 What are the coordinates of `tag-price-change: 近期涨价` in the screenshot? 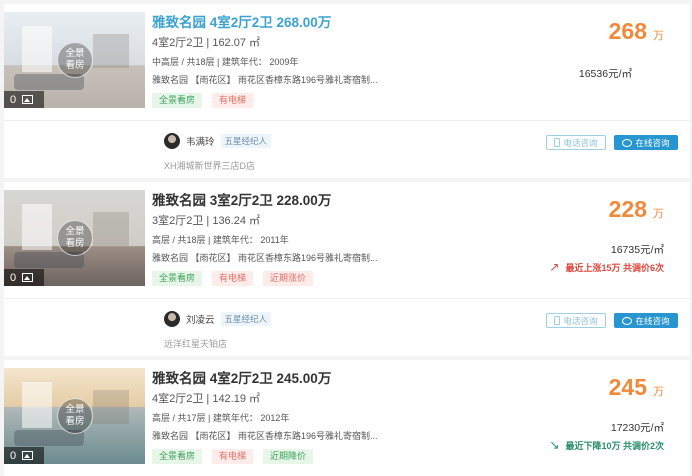 It's located at (288, 278).